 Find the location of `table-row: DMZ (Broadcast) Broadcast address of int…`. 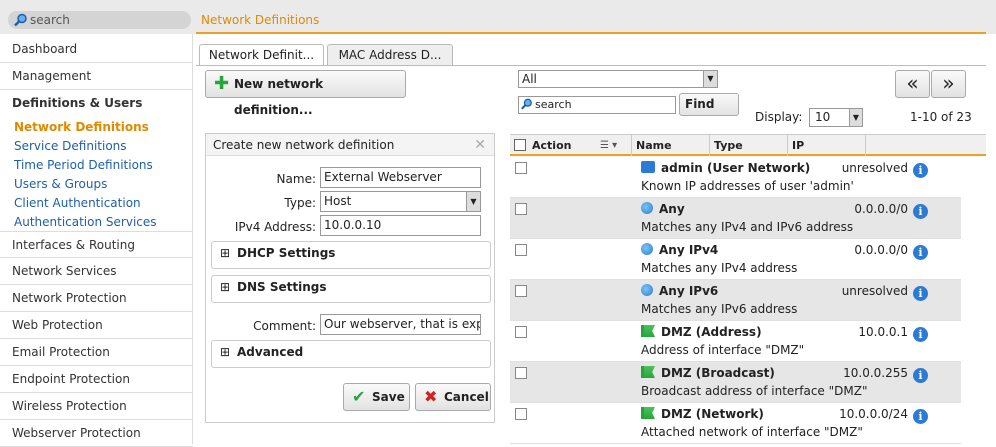

table-row: DMZ (Broadcast) Broadcast address of int… is located at coordinates (735, 382).